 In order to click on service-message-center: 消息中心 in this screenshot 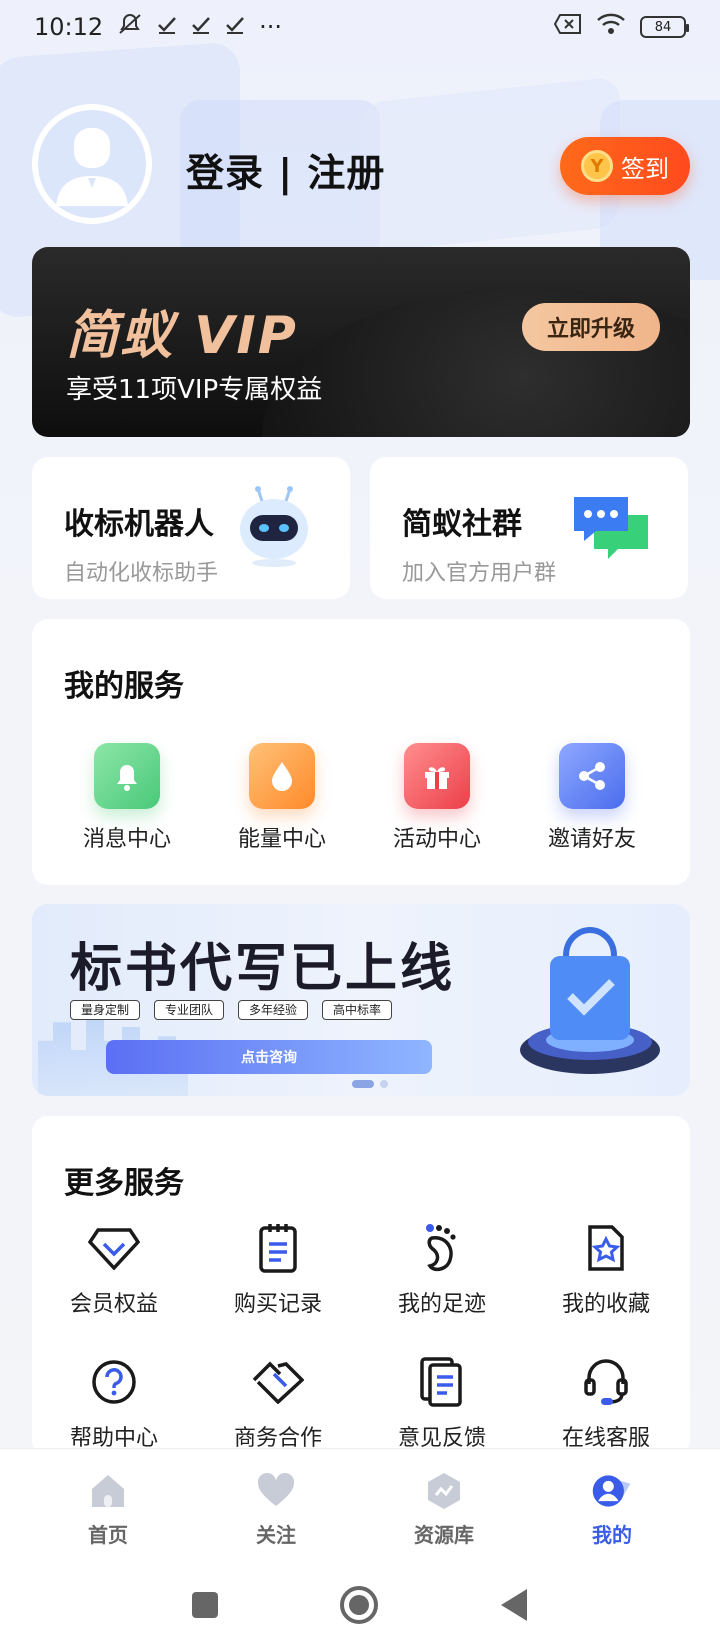, I will do `click(127, 798)`.